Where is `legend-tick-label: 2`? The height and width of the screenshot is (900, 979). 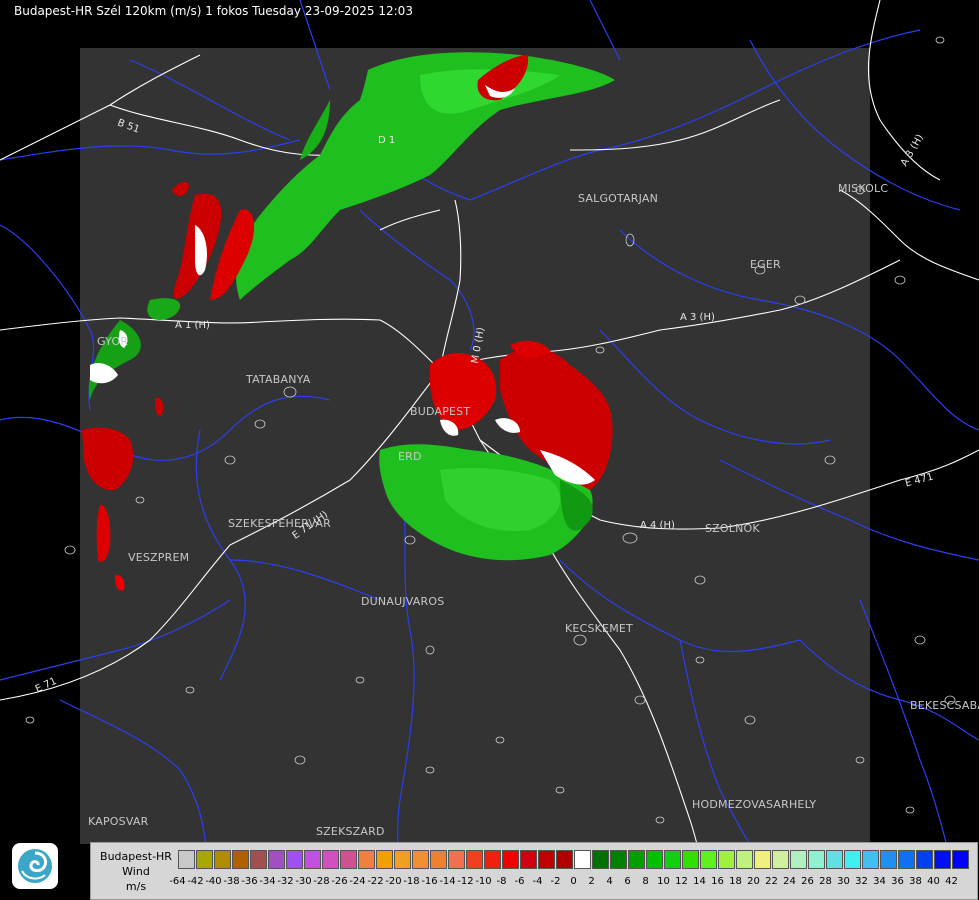
legend-tick-label: 2 is located at coordinates (591, 881).